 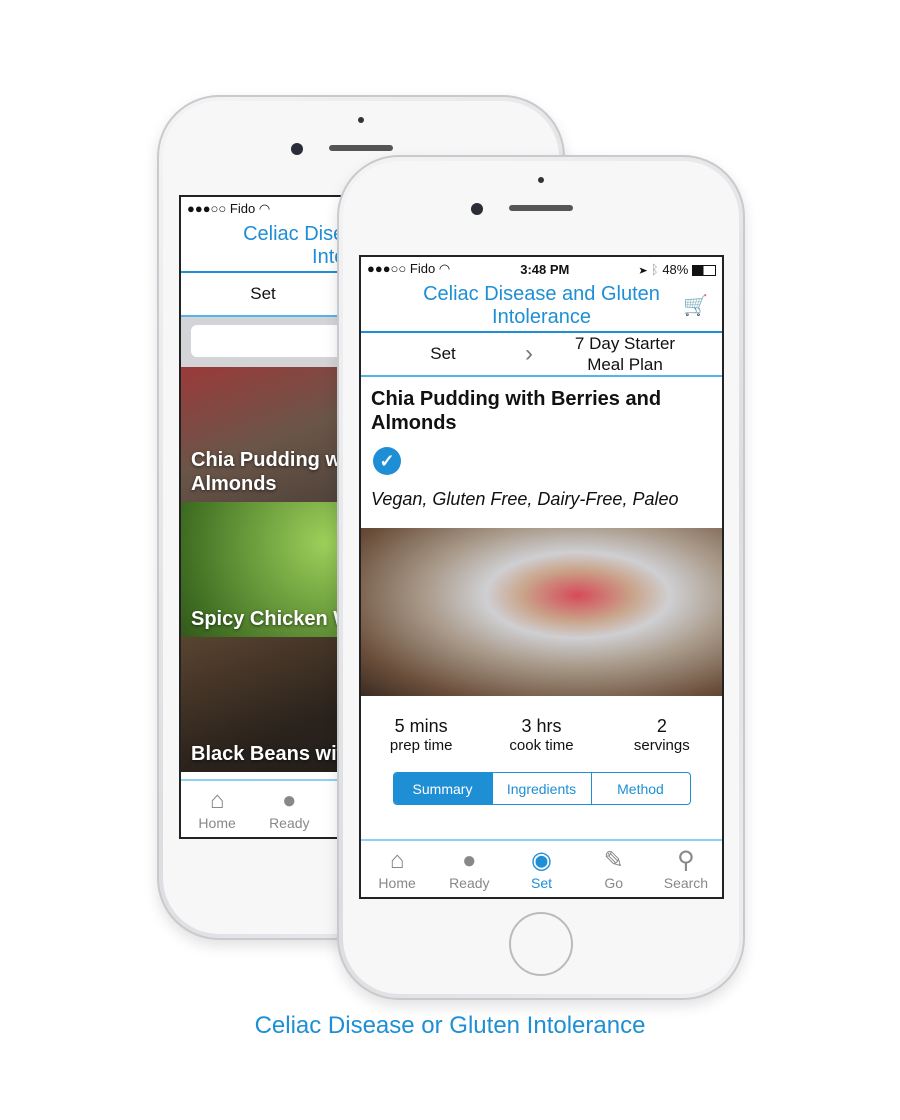 I want to click on stat-value: 2, so click(x=661, y=726).